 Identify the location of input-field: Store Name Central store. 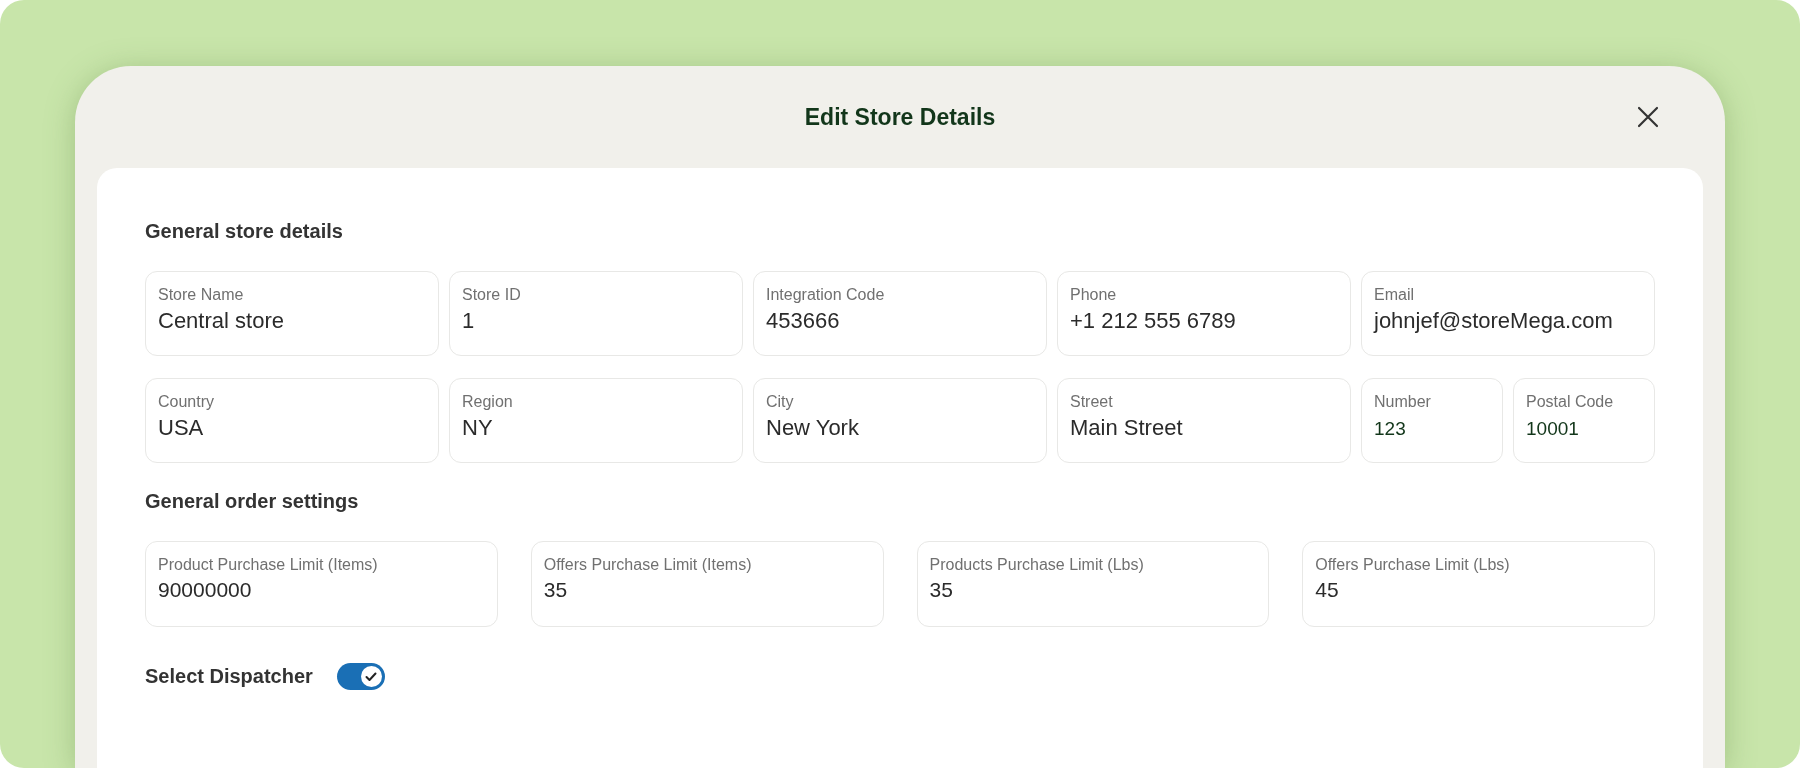
(292, 313).